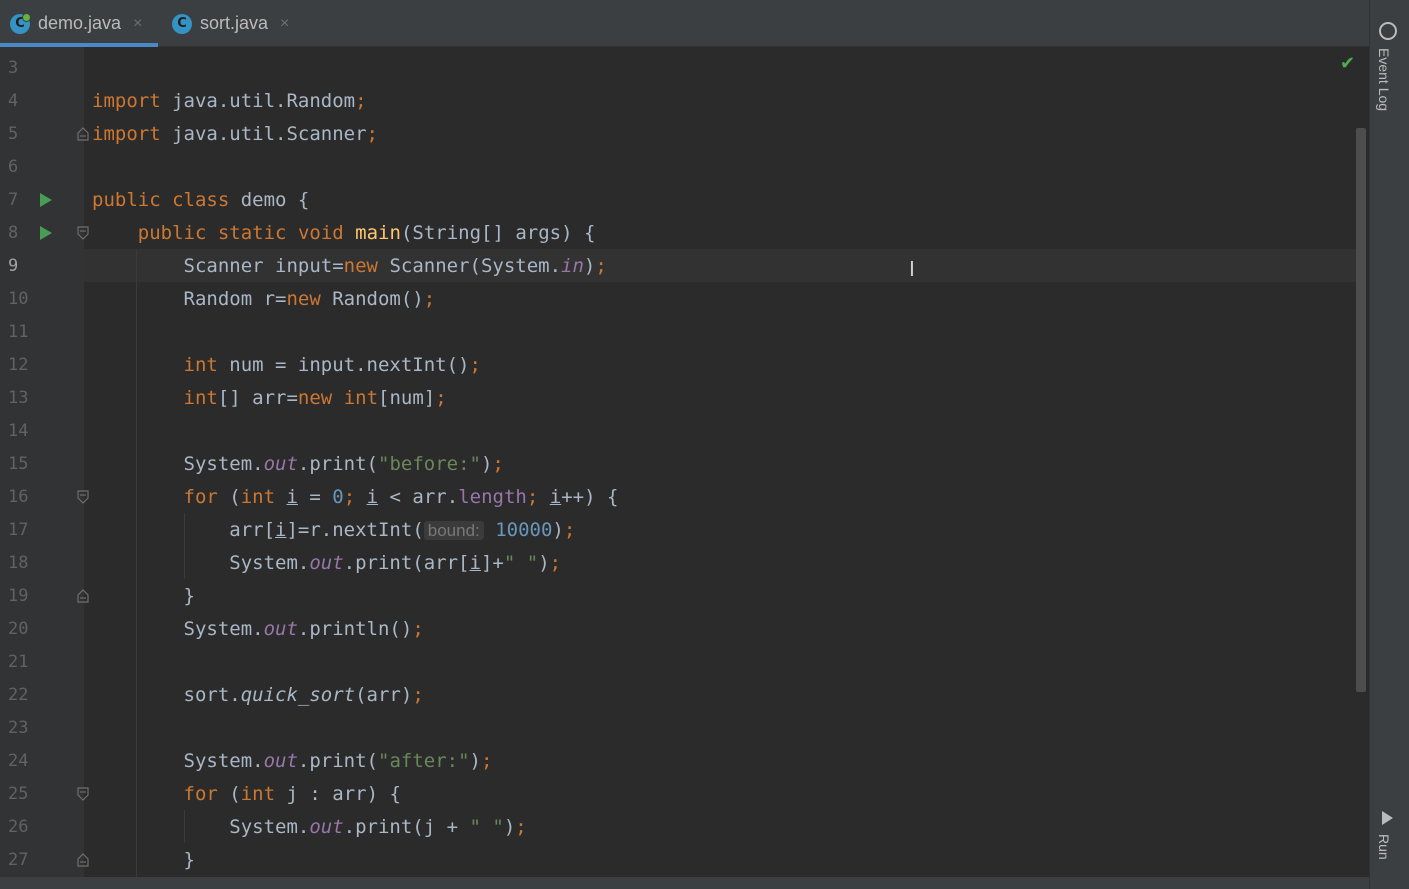 Image resolution: width=1409 pixels, height=889 pixels. Describe the element at coordinates (18, 761) in the screenshot. I see `line-number: 24` at that location.